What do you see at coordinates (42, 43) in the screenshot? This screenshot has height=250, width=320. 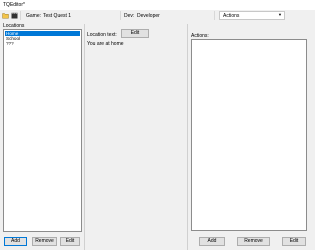 I see `list-item: ???` at bounding box center [42, 43].